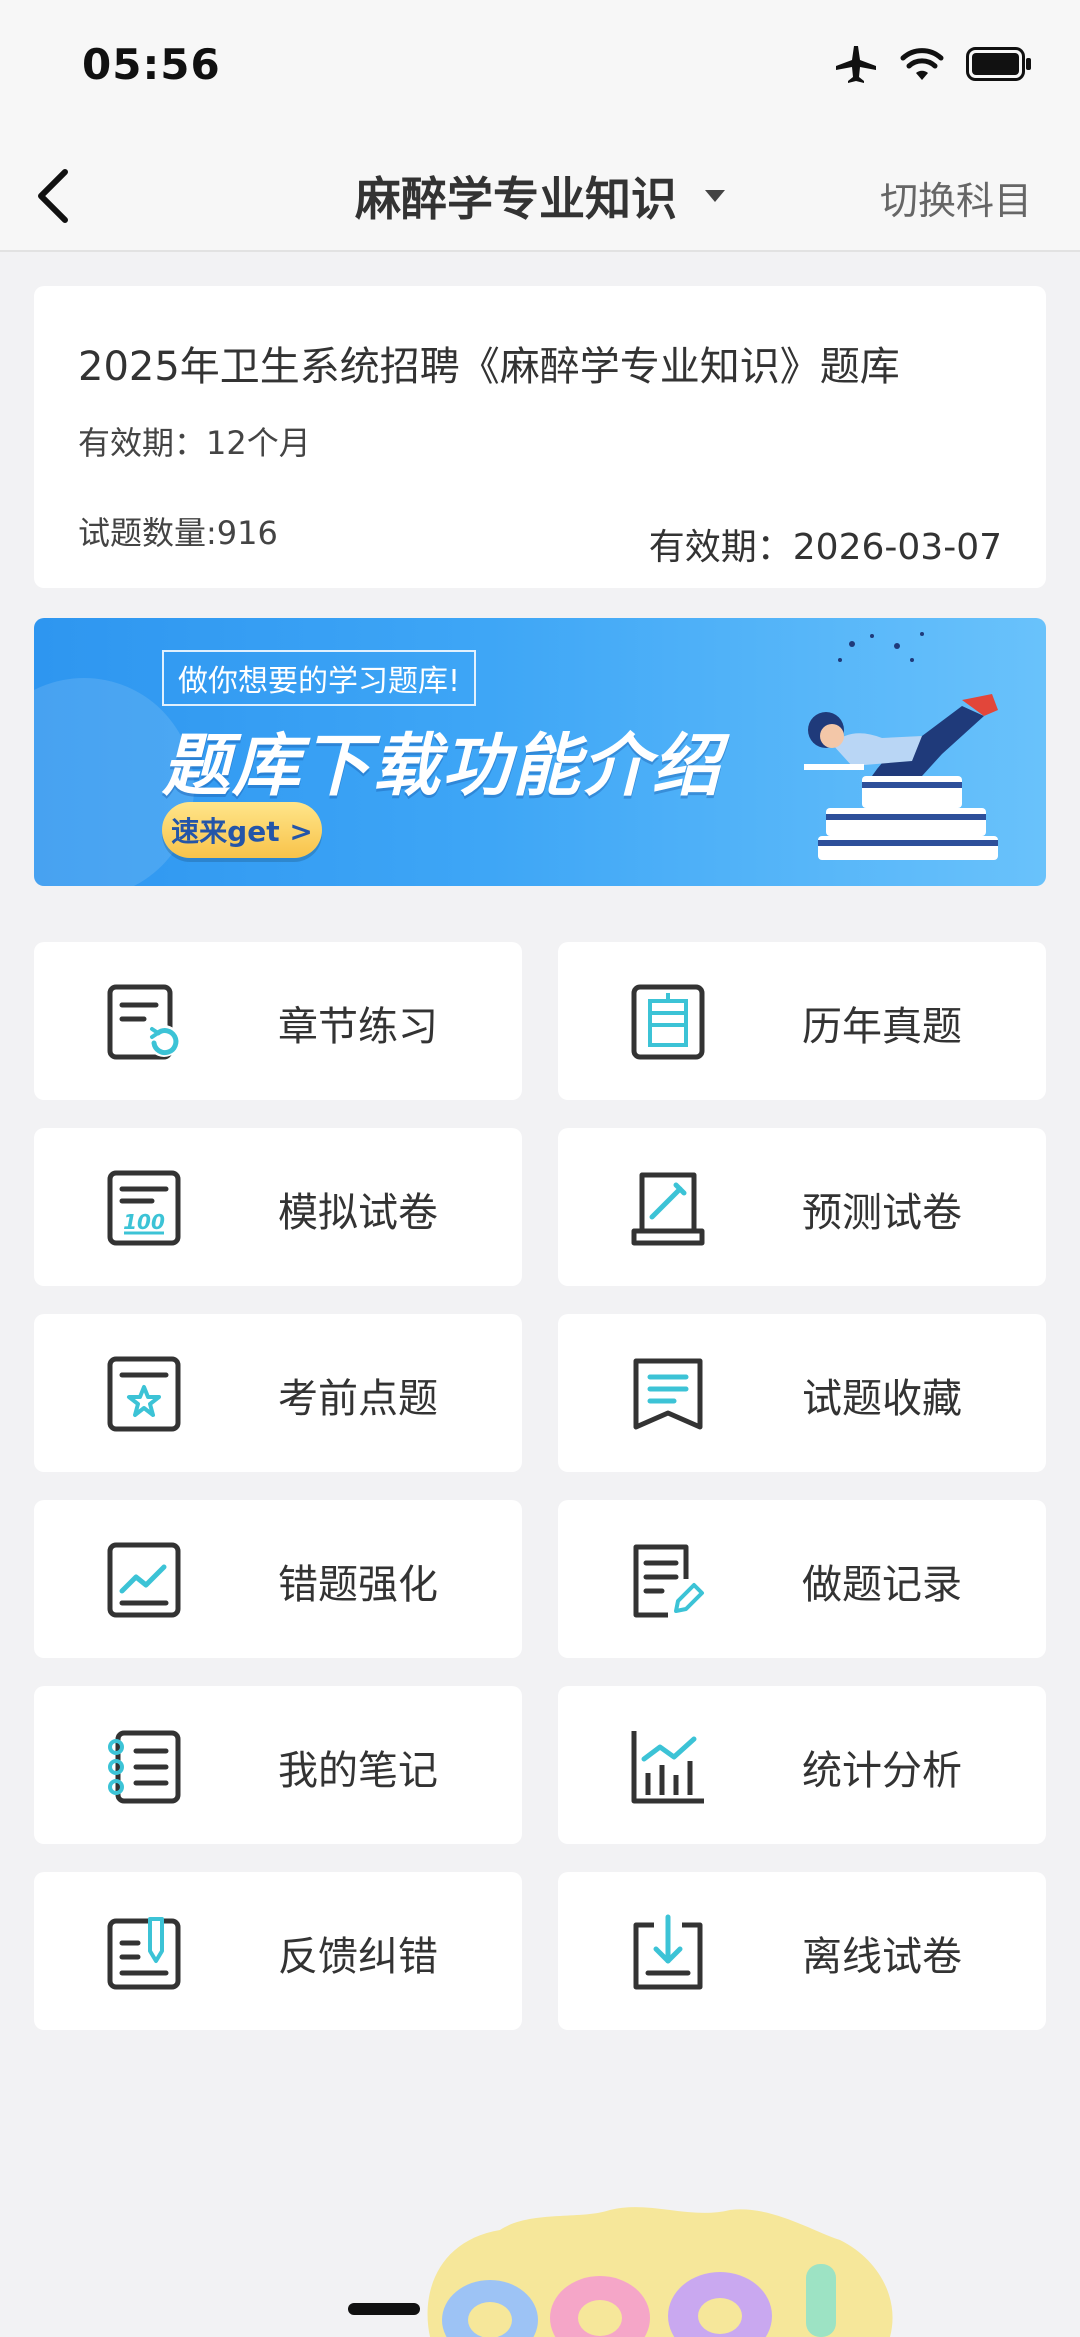 This screenshot has width=1080, height=2337. Describe the element at coordinates (144, 1222) in the screenshot. I see `svg-text: 100` at that location.